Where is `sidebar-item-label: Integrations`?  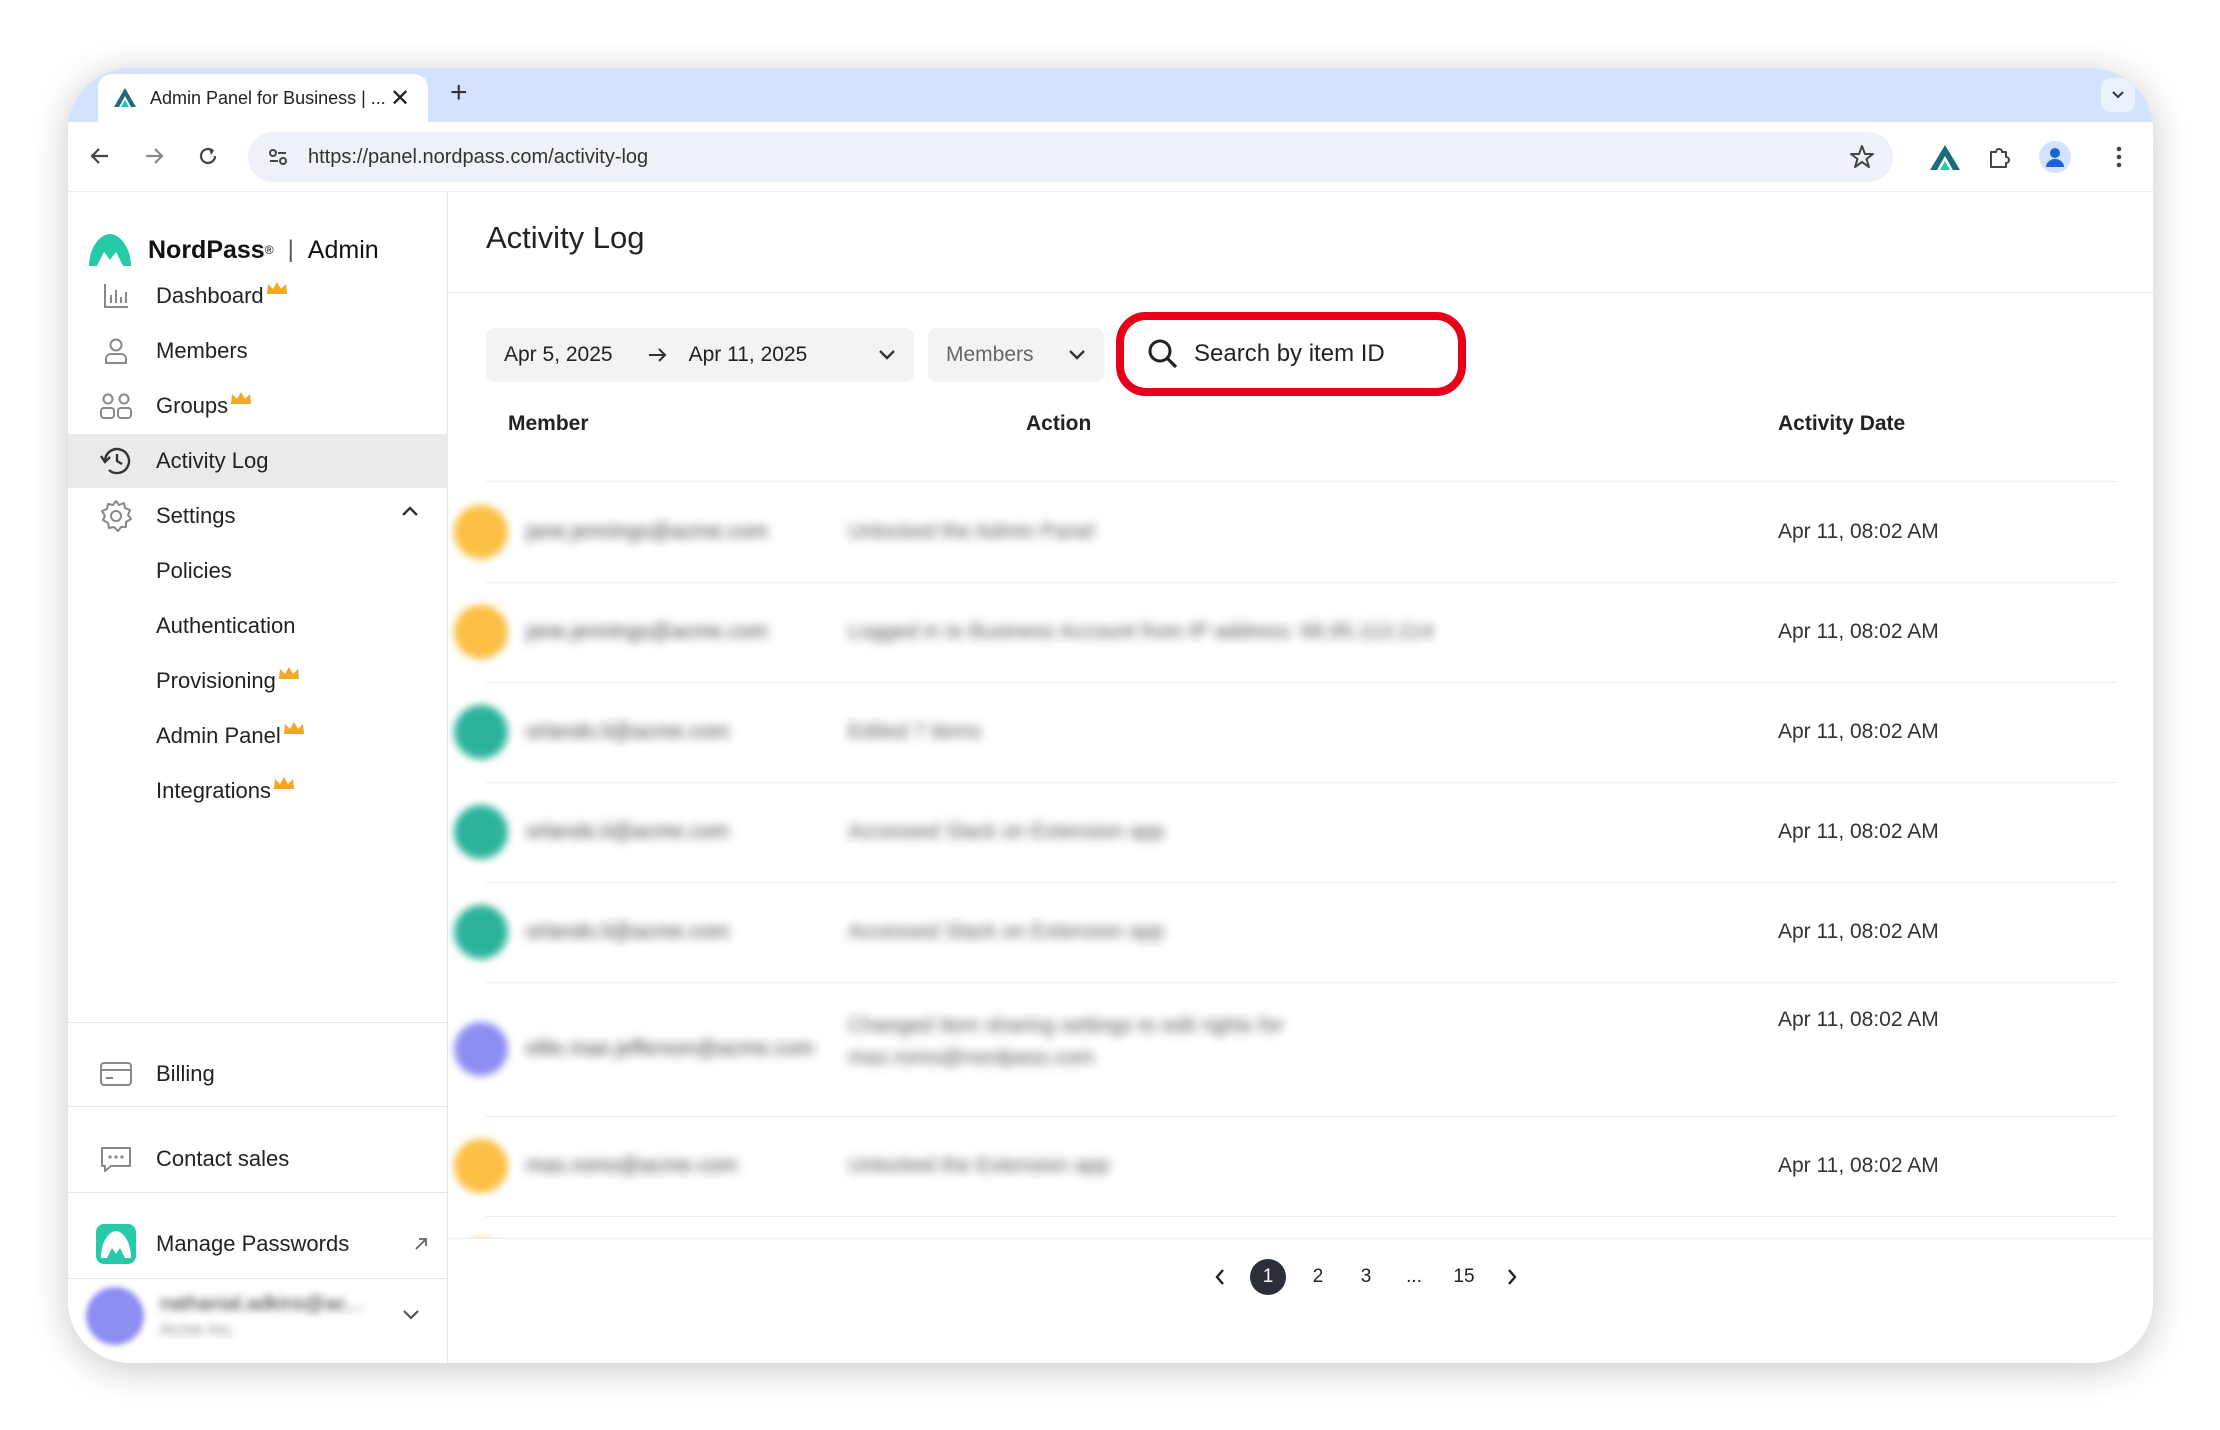 sidebar-item-label: Integrations is located at coordinates (213, 790).